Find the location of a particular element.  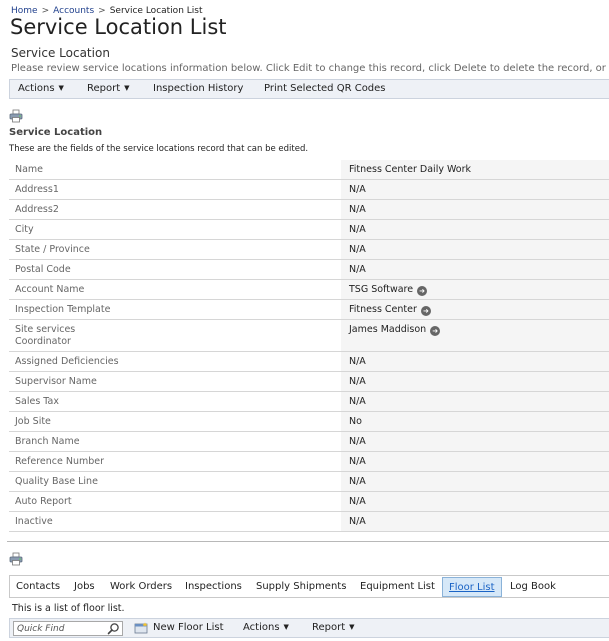

field-row-assigned-deficiencies: Assigned Deficiencies N/A is located at coordinates (309, 362).